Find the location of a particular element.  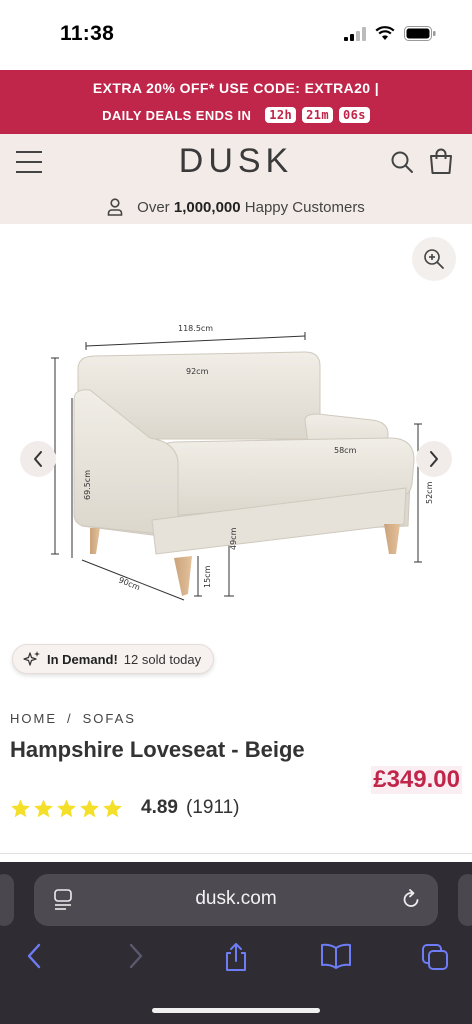

tabs-icon is located at coordinates (435, 957).